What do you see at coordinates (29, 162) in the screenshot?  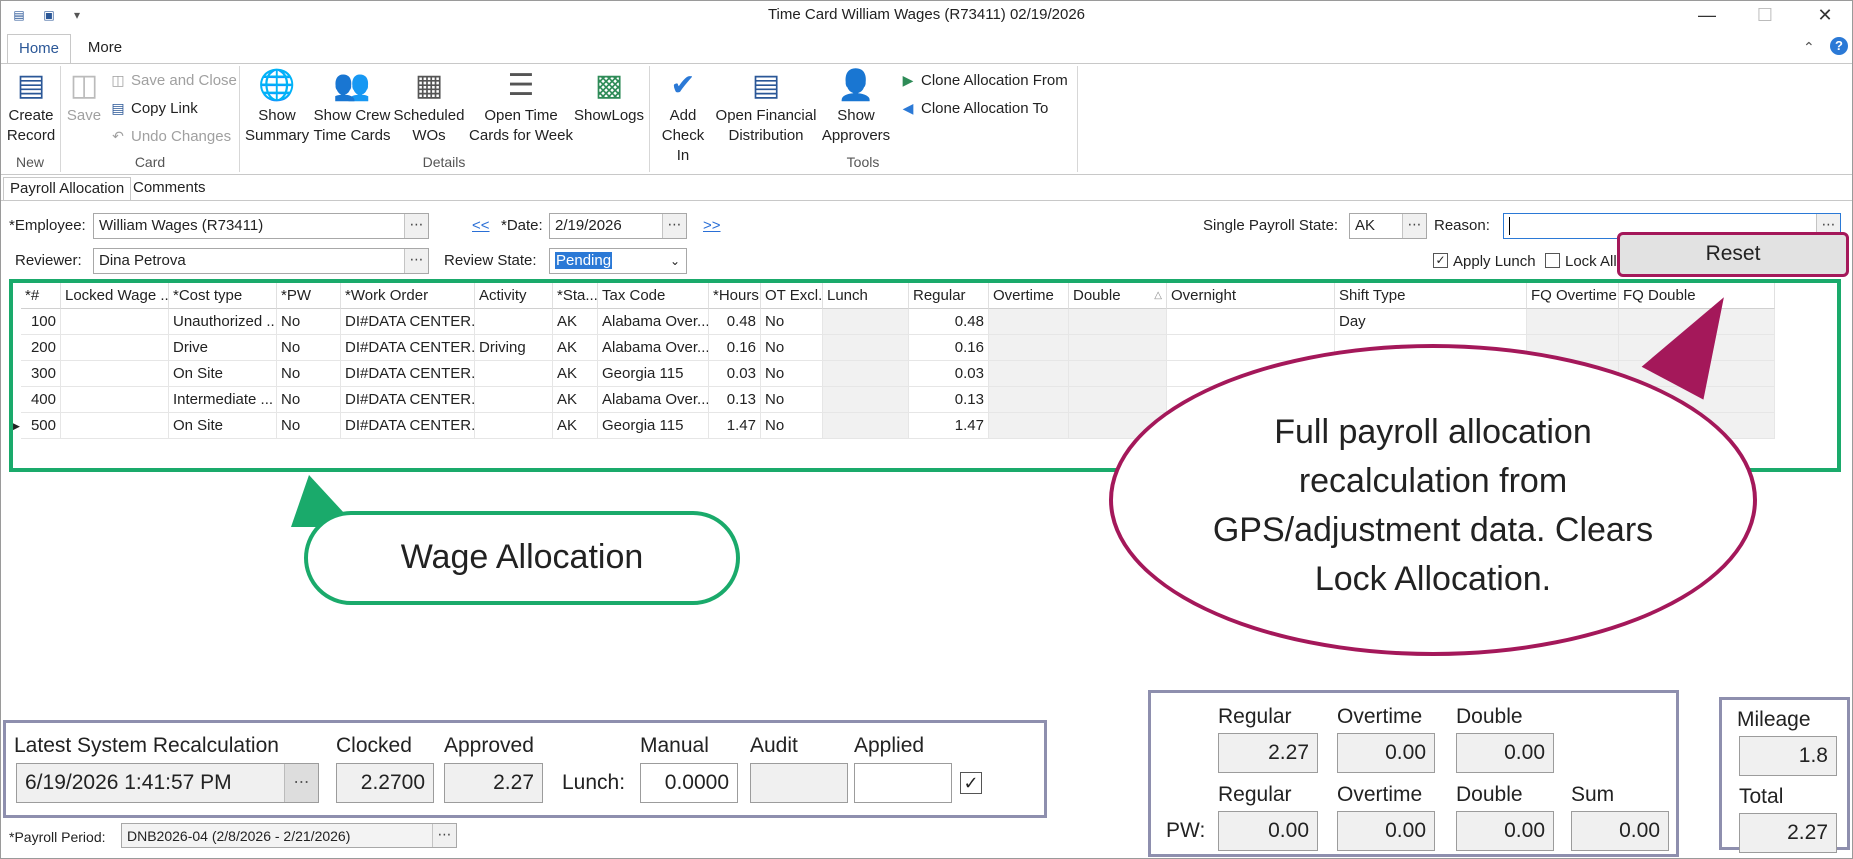 I see `group-label-new: New` at bounding box center [29, 162].